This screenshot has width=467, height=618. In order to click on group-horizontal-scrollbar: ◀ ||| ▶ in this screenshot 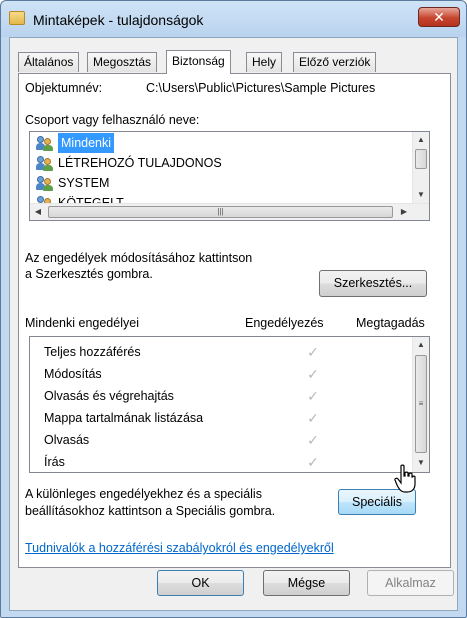, I will do `click(229, 211)`.